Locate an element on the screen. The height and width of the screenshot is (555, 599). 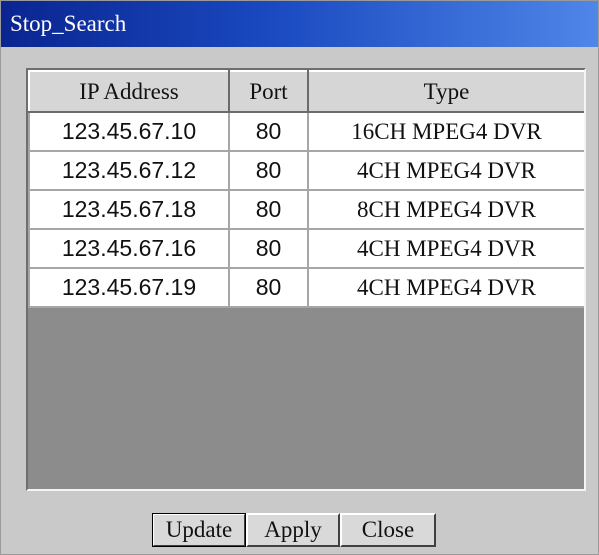
close-button: Close is located at coordinates (388, 530).